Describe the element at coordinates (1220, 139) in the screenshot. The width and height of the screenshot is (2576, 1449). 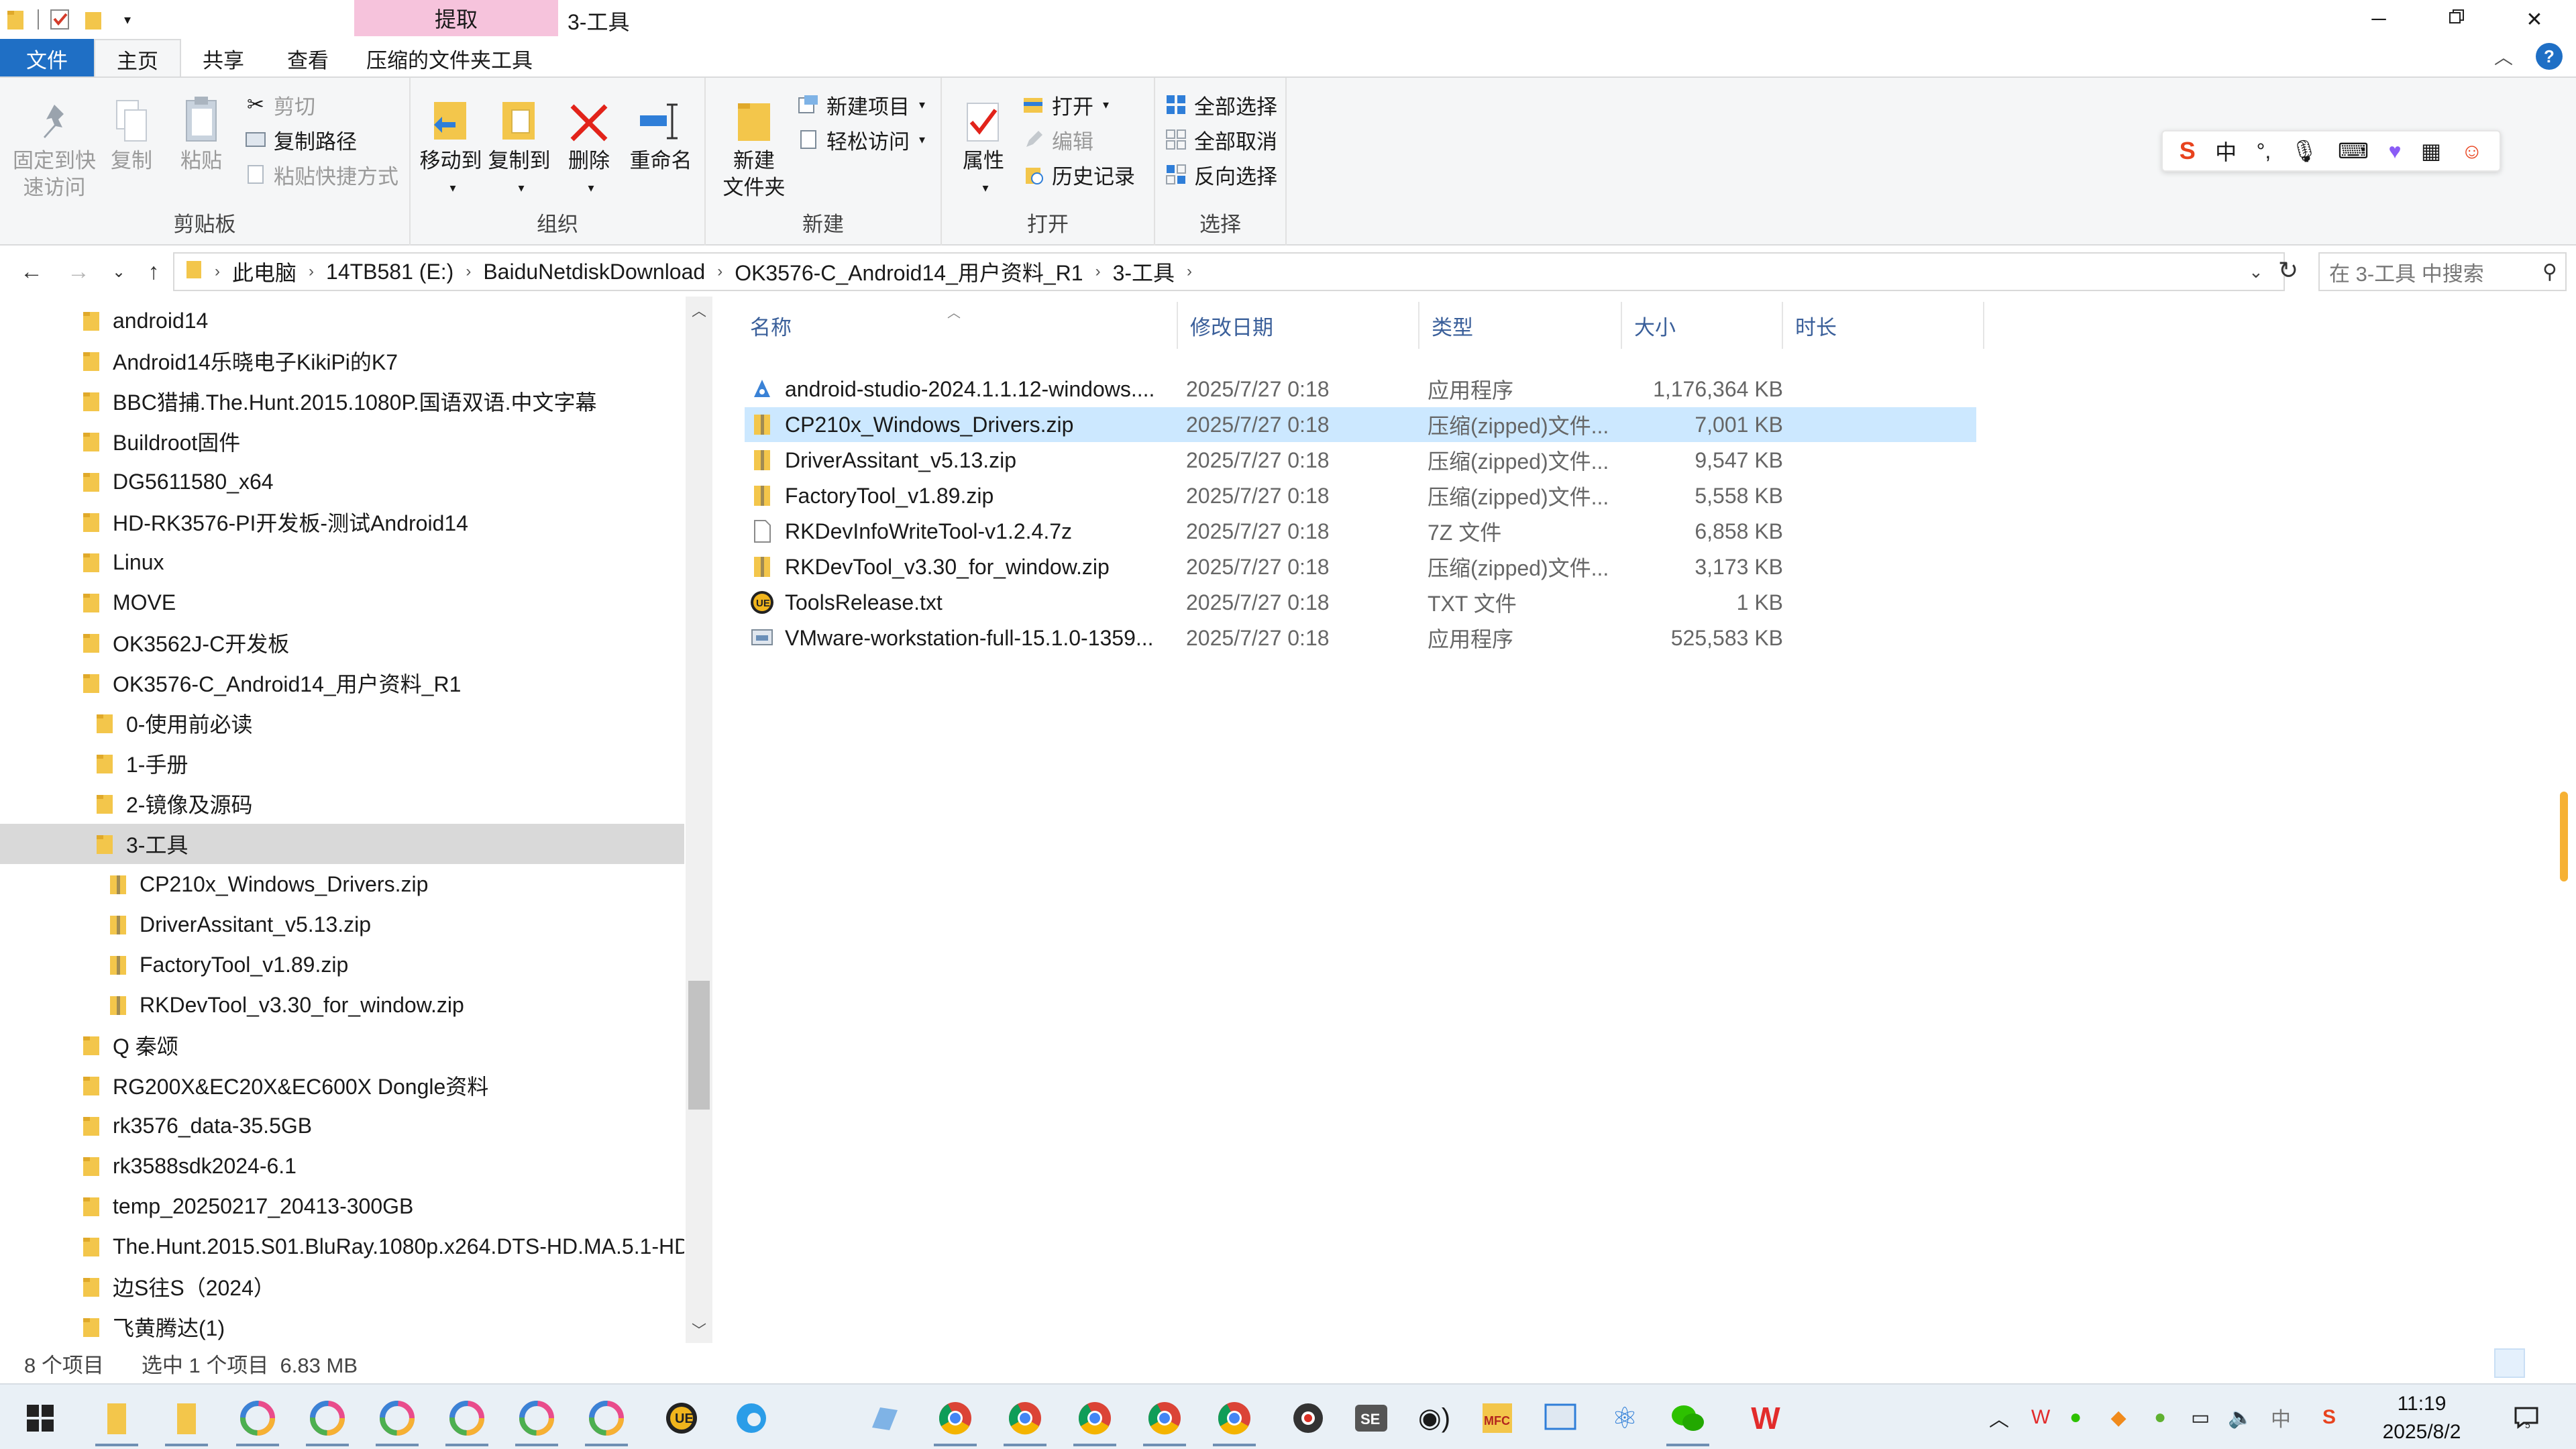
I see `select-none-button: 全部取消` at that location.